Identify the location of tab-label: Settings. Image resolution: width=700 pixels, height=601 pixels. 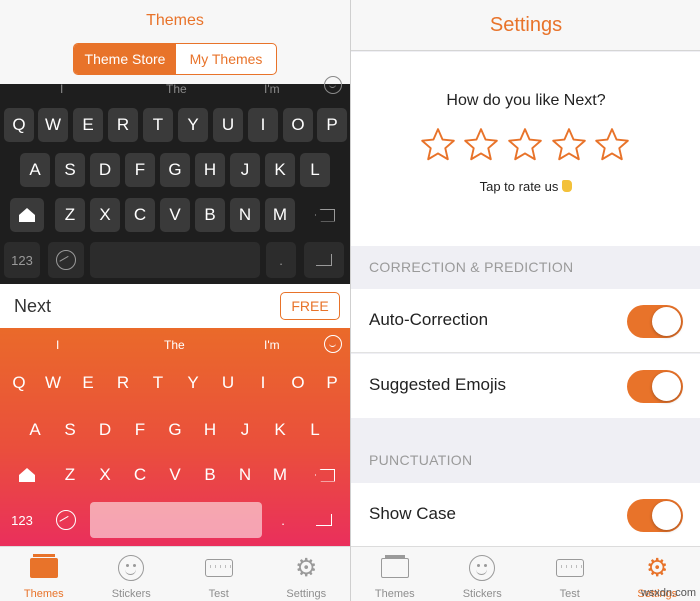
(306, 594).